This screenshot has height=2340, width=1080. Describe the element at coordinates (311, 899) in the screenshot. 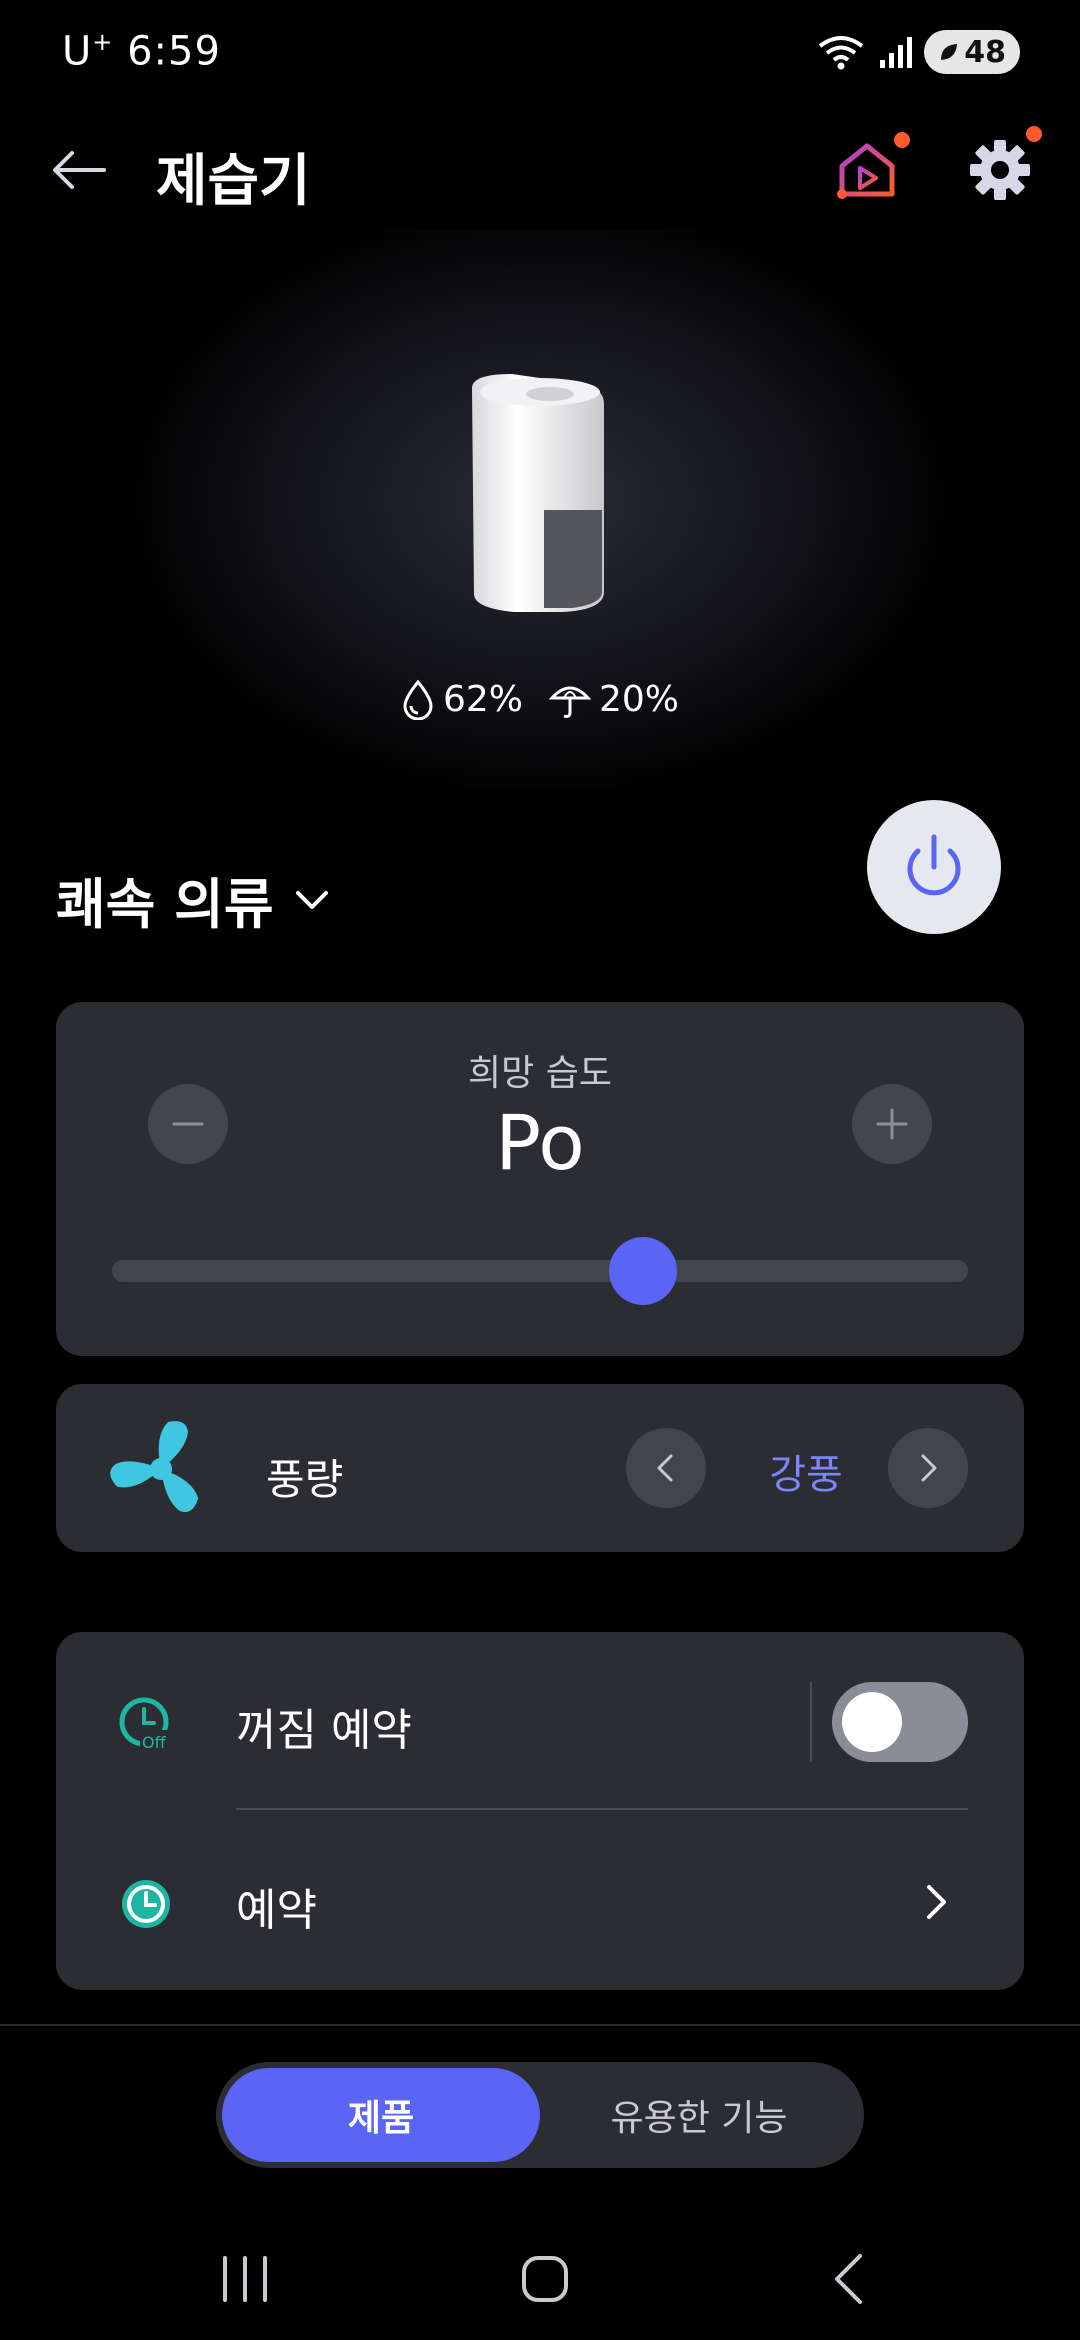

I see `chevron-down-icon` at that location.